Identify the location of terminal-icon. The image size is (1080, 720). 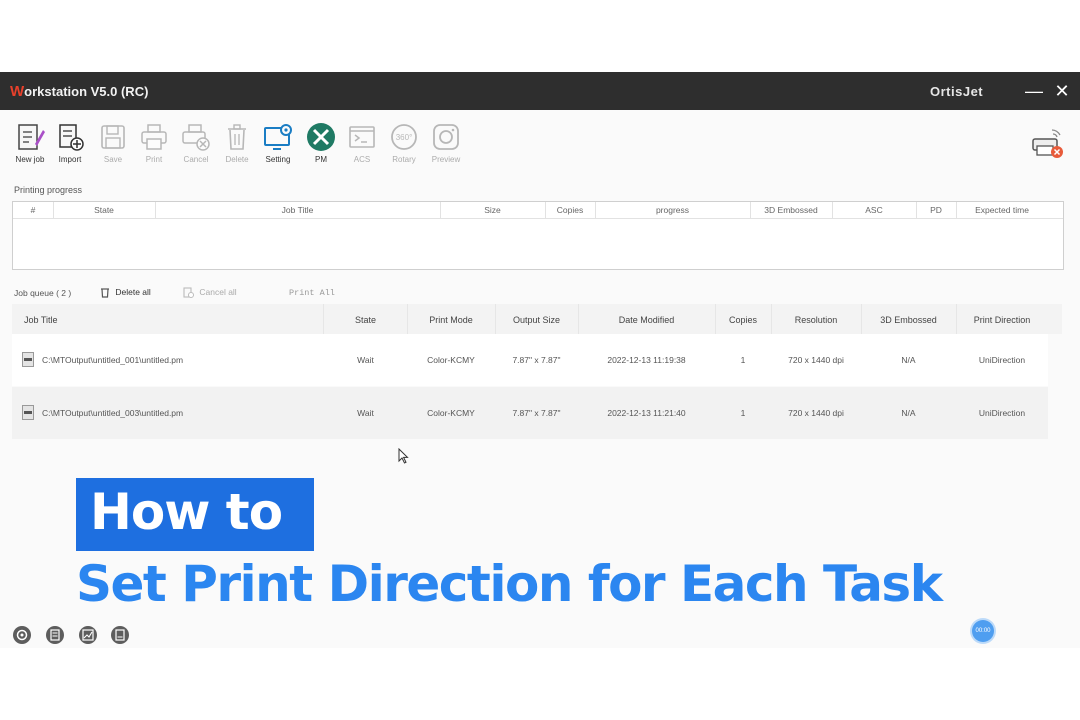
(362, 137).